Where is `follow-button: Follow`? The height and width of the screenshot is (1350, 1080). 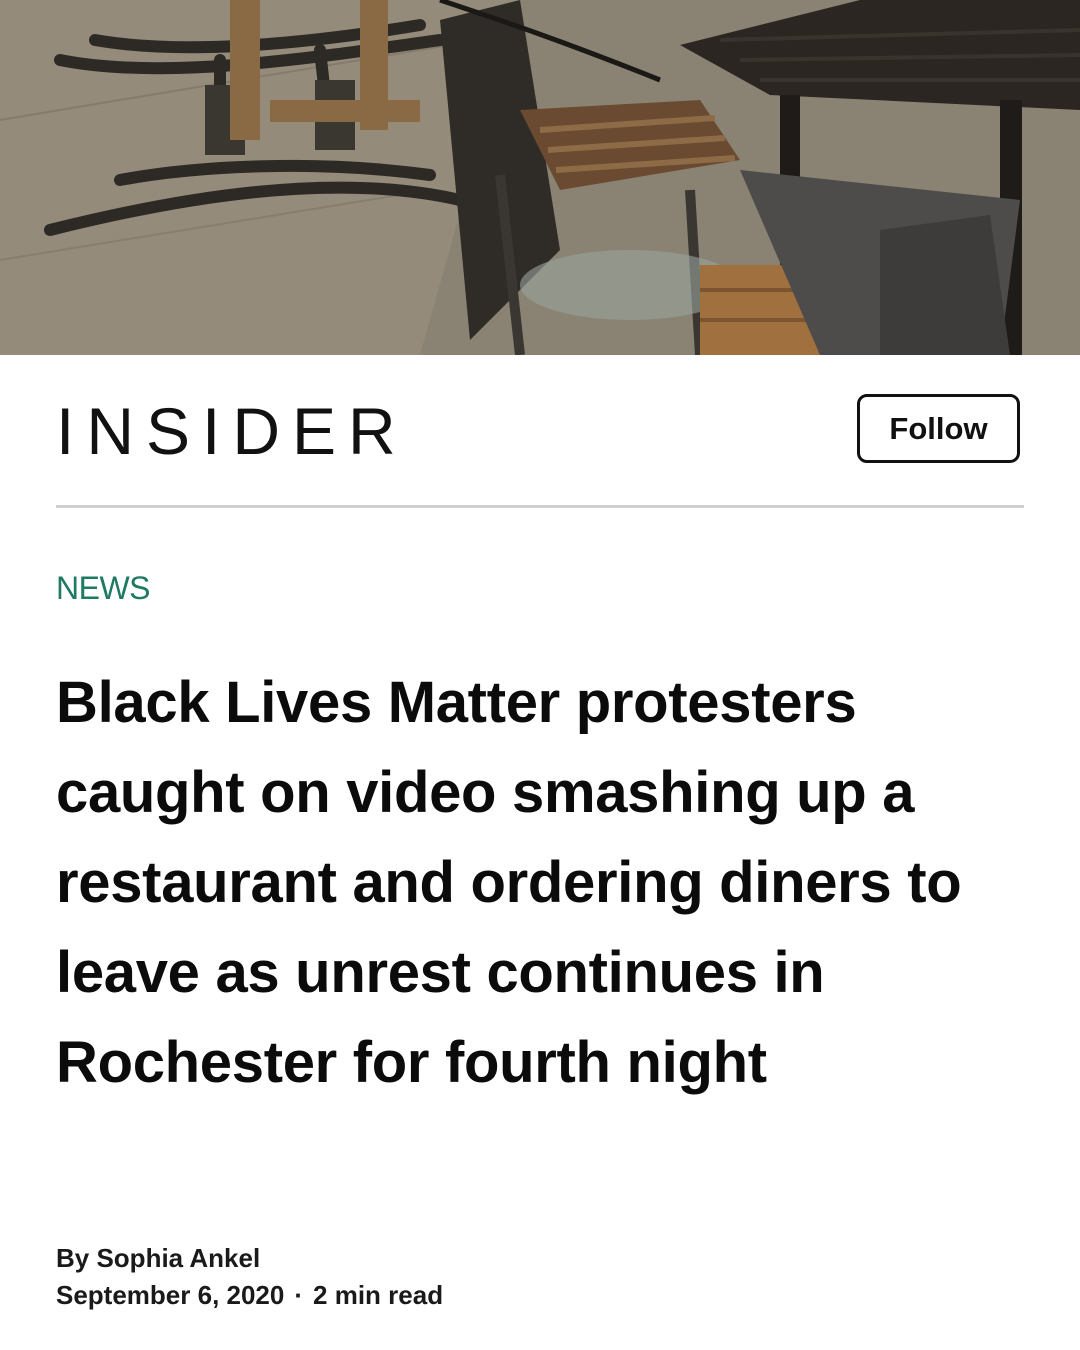
follow-button: Follow is located at coordinates (938, 428).